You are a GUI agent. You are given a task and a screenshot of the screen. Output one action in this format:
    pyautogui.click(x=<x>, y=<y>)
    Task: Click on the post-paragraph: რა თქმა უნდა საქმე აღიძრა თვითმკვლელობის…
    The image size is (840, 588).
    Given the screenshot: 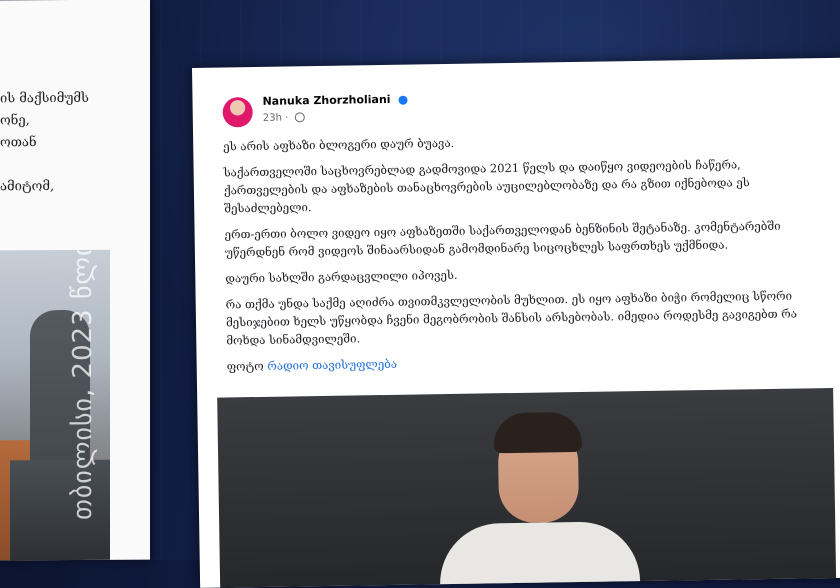 What is the action you would take?
    pyautogui.click(x=511, y=318)
    